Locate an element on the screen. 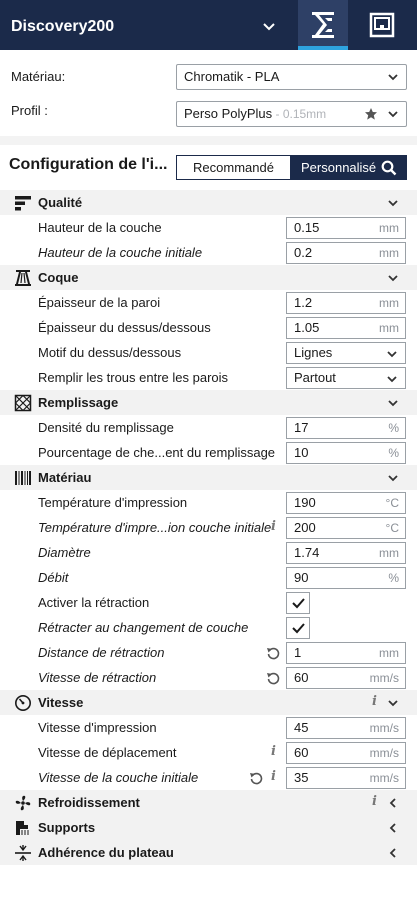 This screenshot has width=417, height=910. category-adhesion: Adhérence du plateau is located at coordinates (208, 852).